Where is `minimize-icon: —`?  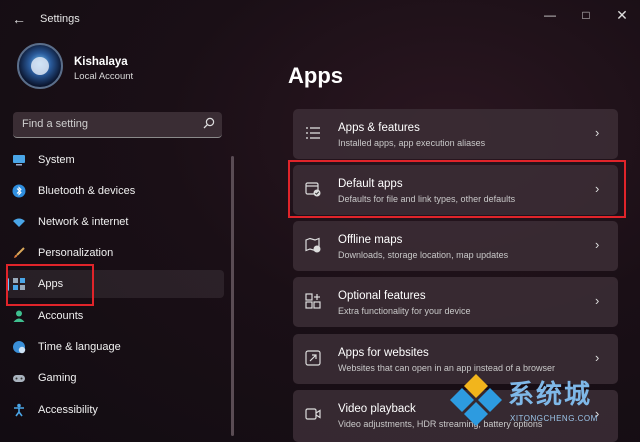
minimize-icon: — is located at coordinates (550, 15).